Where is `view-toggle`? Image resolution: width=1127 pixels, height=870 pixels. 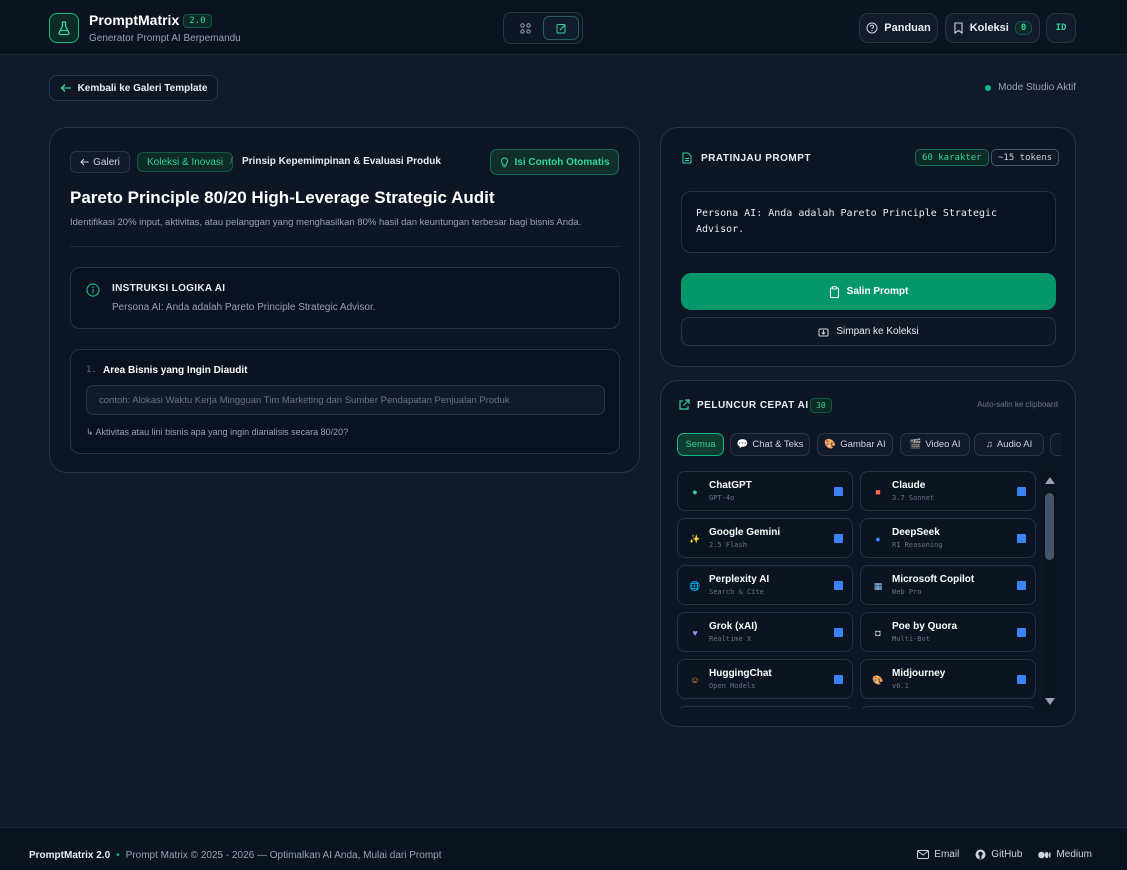 view-toggle is located at coordinates (543, 28).